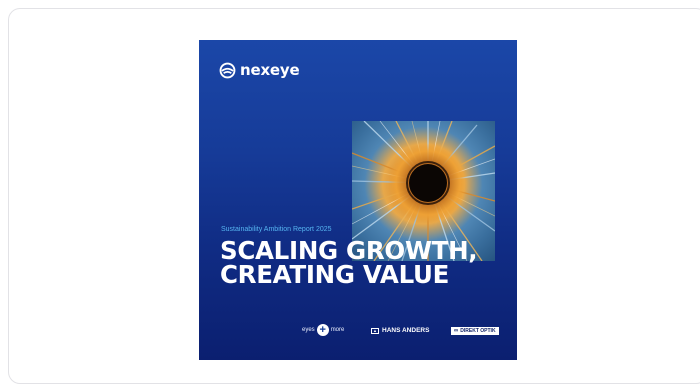 The height and width of the screenshot is (390, 700). Describe the element at coordinates (337, 330) in the screenshot. I see `eyes-more-right-text: more` at that location.